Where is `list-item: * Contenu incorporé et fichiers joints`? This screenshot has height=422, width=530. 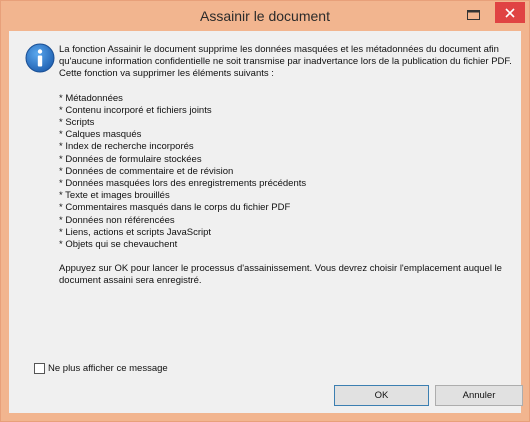
list-item: * Contenu incorporé et fichiers joints is located at coordinates (135, 110).